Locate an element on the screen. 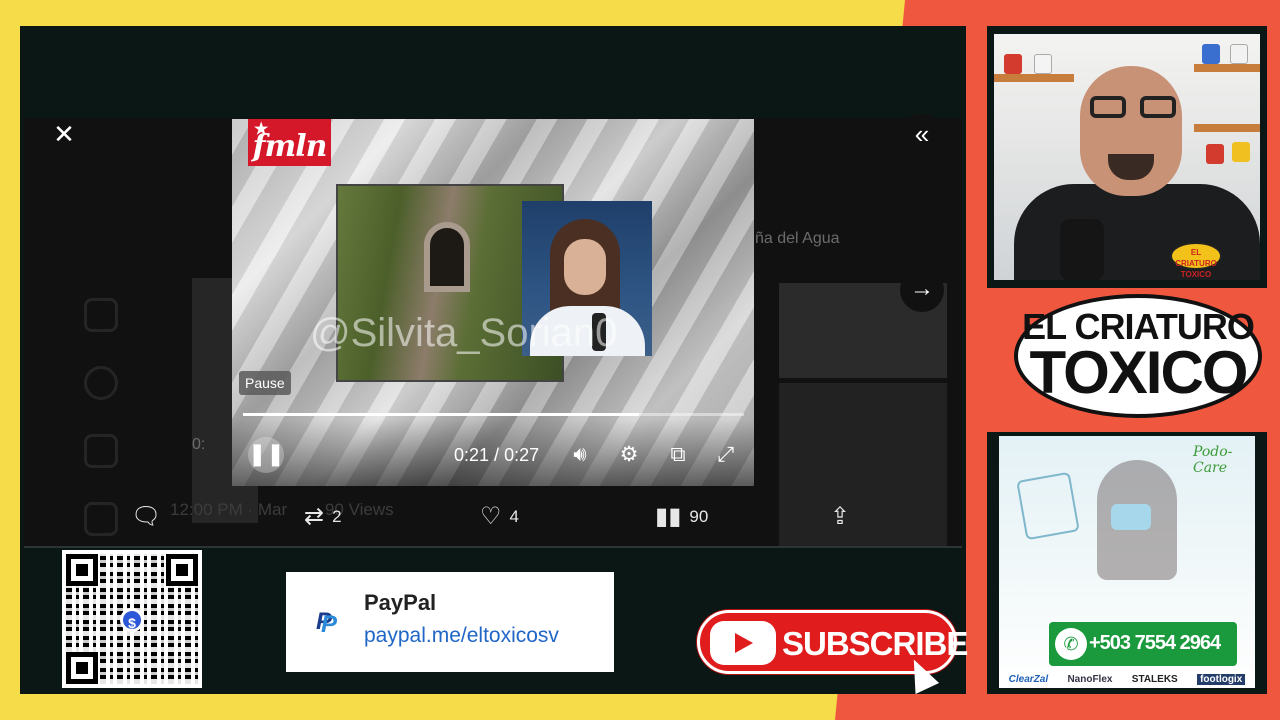 The image size is (1280, 720). timestamp-text: 12:00 PM · Mar is located at coordinates (229, 509).